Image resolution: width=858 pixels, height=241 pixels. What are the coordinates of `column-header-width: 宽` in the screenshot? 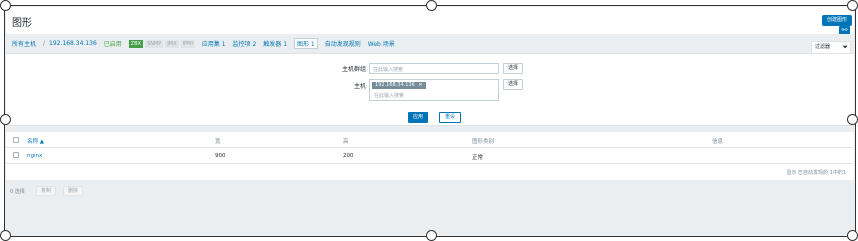 It's located at (218, 142).